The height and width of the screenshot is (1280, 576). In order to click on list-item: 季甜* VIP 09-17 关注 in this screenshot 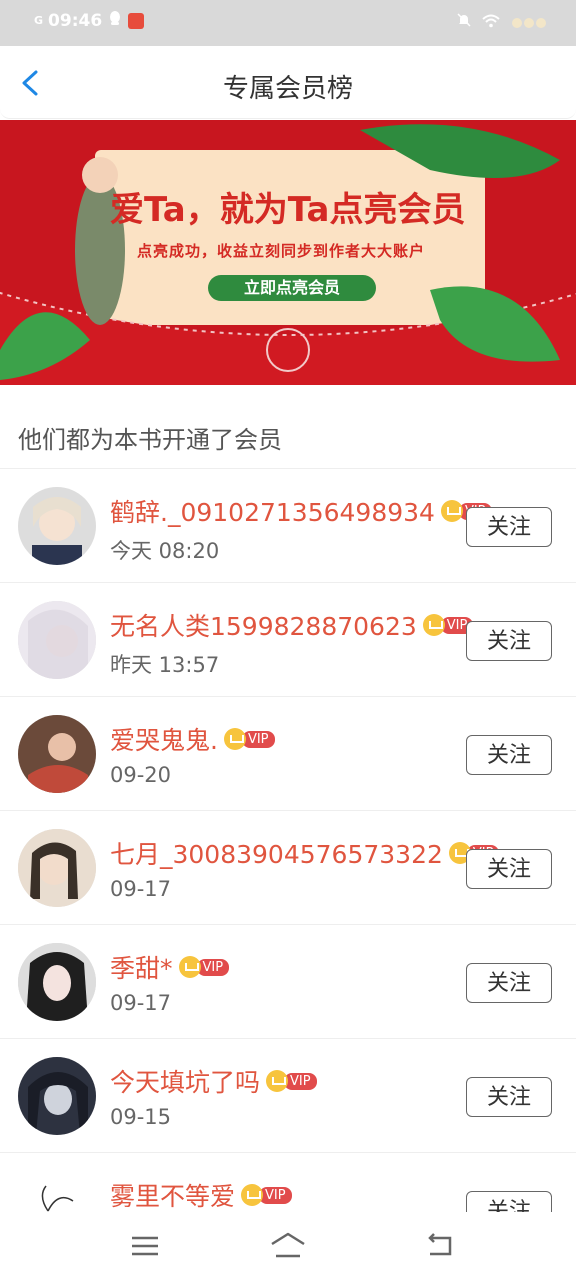, I will do `click(288, 981)`.